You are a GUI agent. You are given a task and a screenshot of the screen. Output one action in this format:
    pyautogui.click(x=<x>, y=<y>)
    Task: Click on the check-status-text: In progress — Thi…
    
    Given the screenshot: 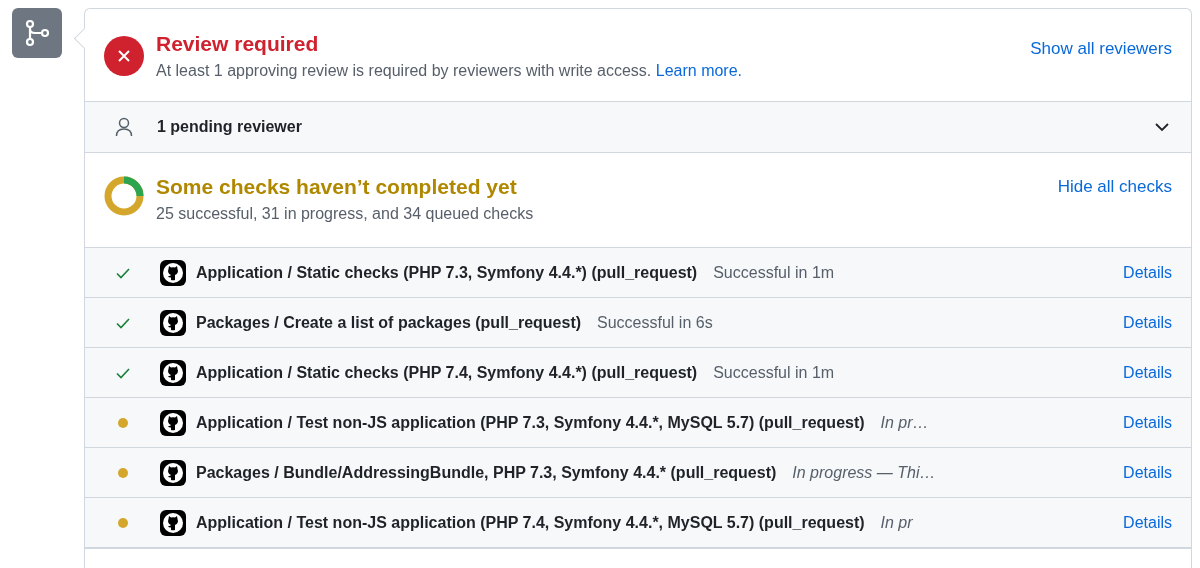 What is the action you would take?
    pyautogui.click(x=864, y=472)
    